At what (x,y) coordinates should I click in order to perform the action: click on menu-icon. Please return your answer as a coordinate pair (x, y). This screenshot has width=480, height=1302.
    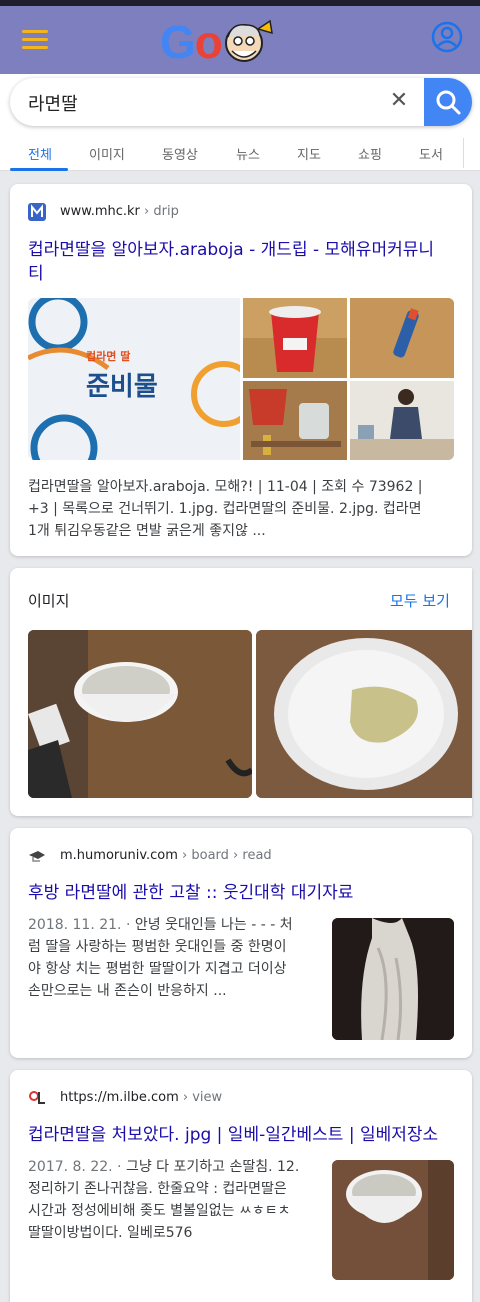
    Looking at the image, I should click on (35, 40).